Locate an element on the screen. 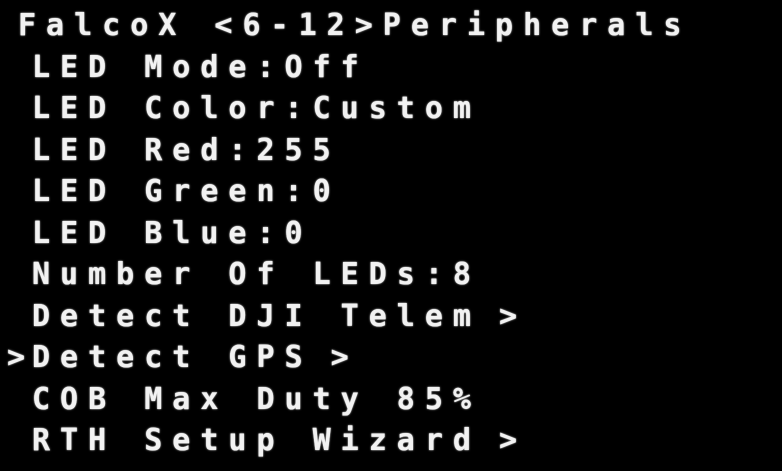 The width and height of the screenshot is (782, 471). menu-item-label: Detect GPS is located at coordinates (172, 357).